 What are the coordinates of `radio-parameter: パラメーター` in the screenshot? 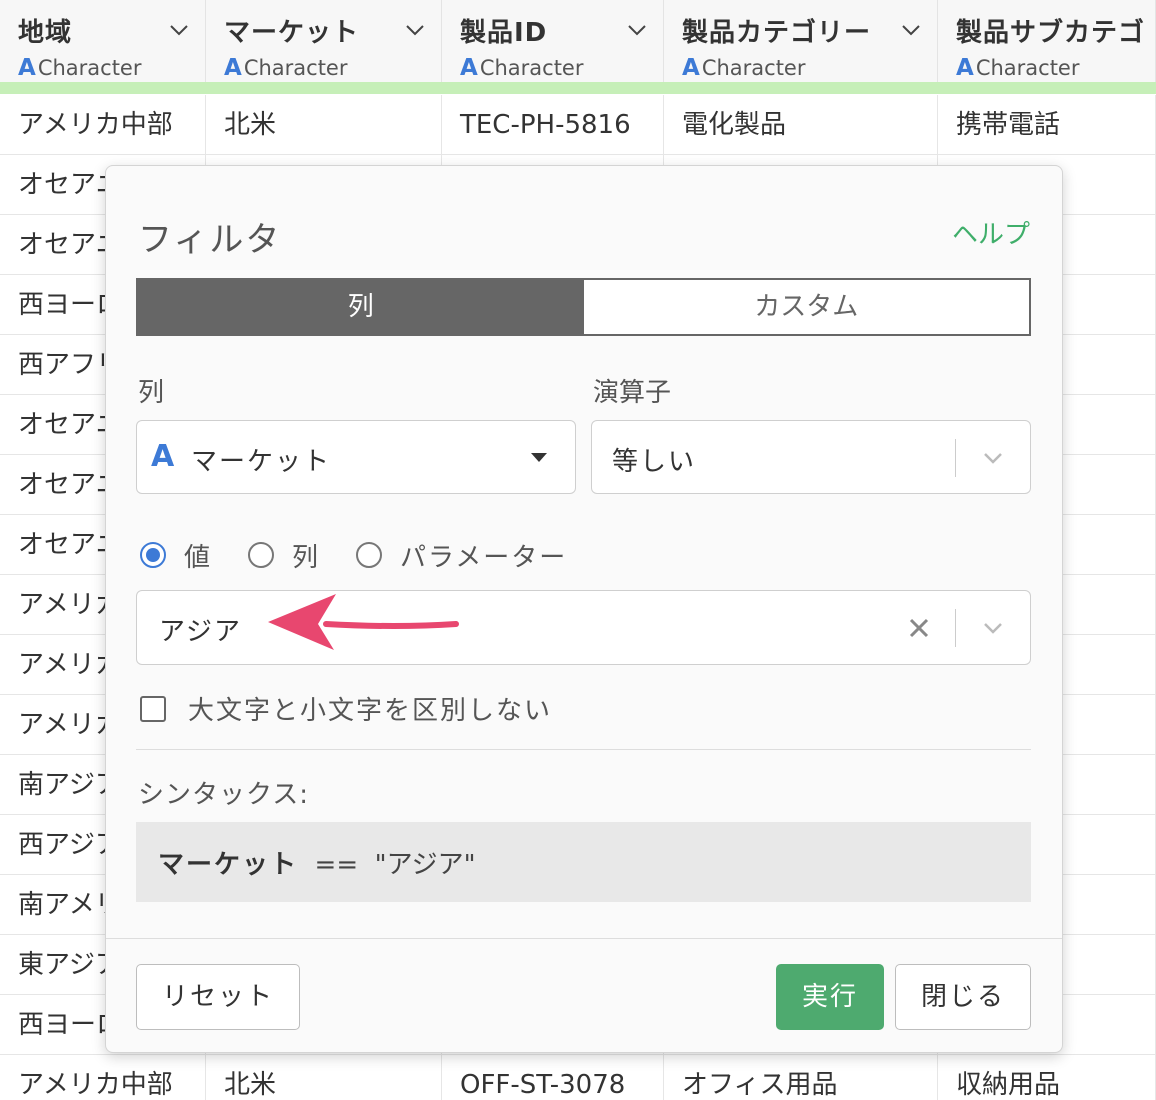 It's located at (461, 555).